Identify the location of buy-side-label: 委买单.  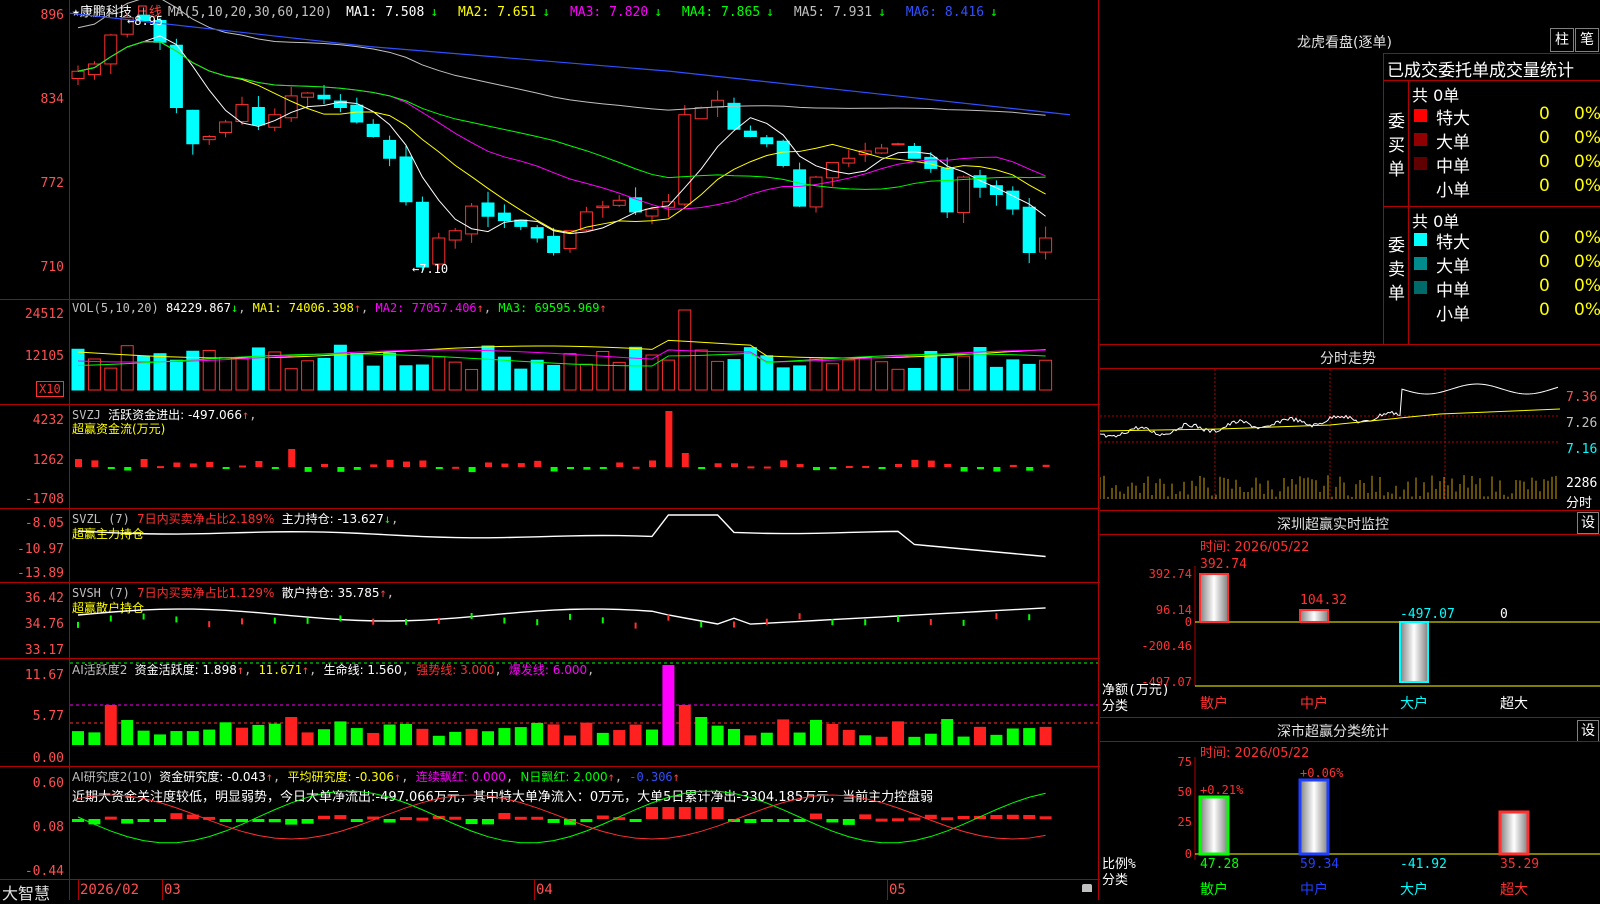
(1396, 146).